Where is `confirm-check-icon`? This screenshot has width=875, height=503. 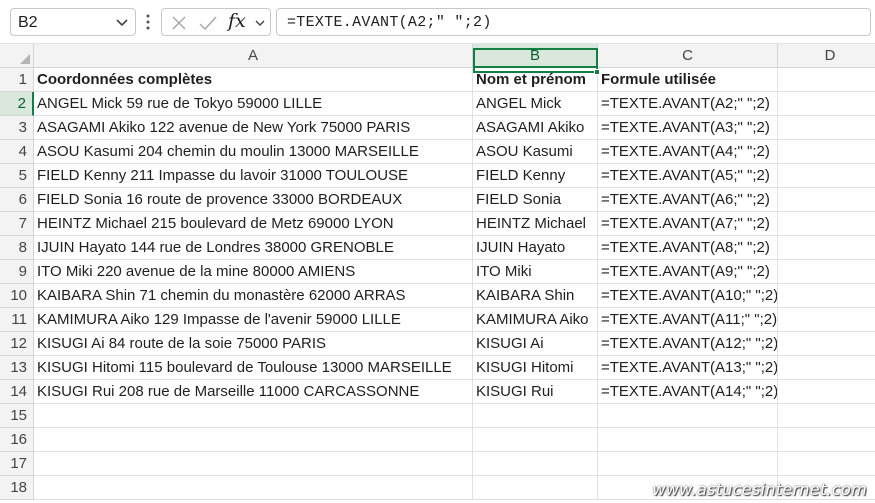 confirm-check-icon is located at coordinates (208, 23).